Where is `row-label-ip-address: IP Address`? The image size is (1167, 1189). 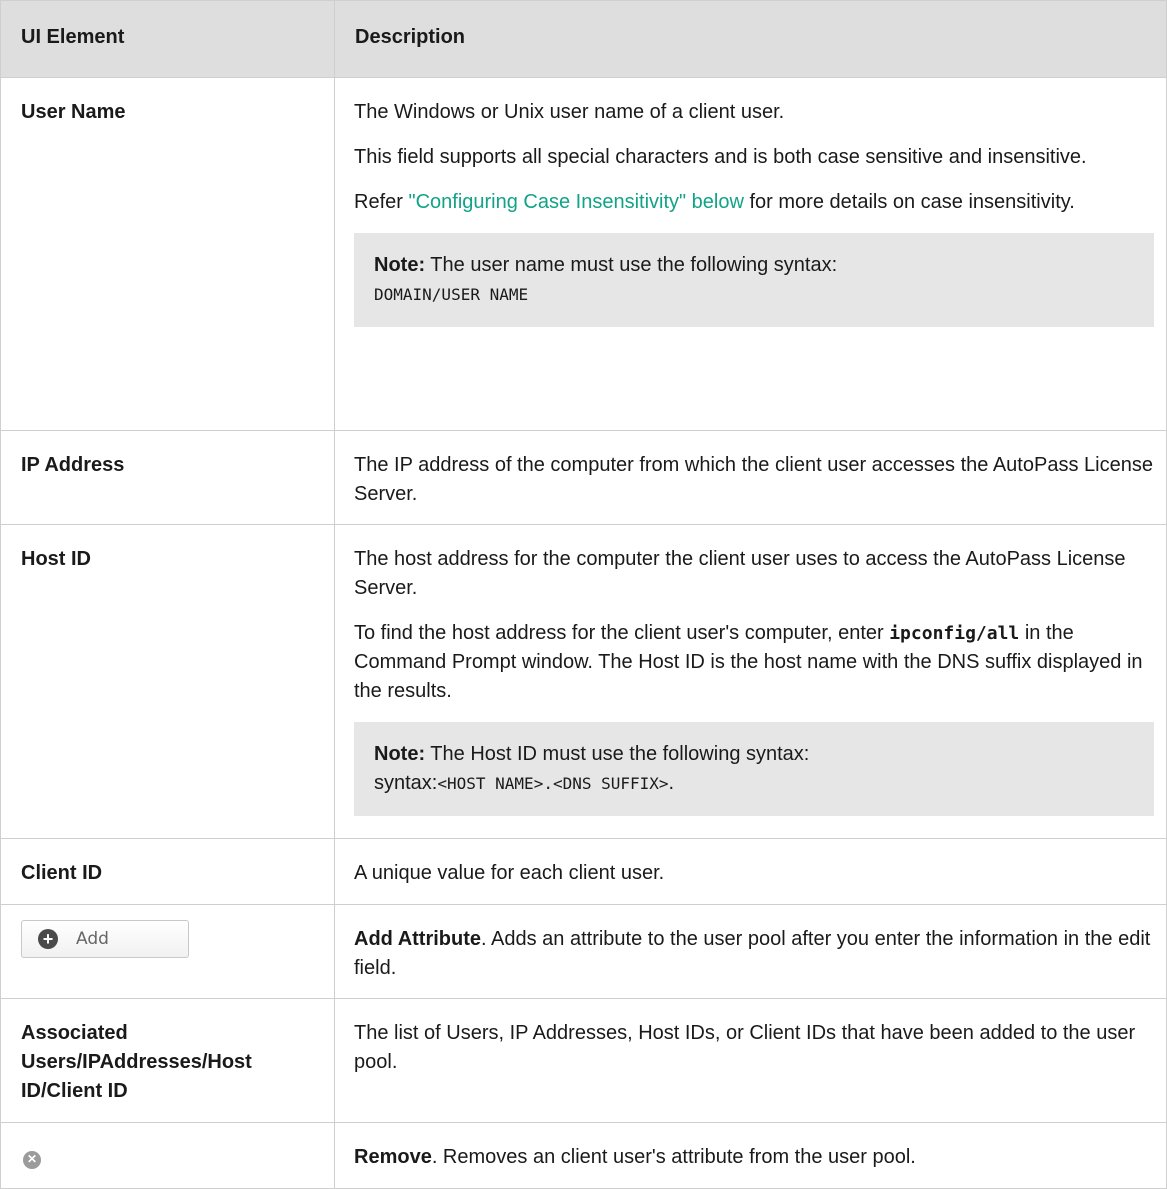
row-label-ip-address: IP Address is located at coordinates (167, 477).